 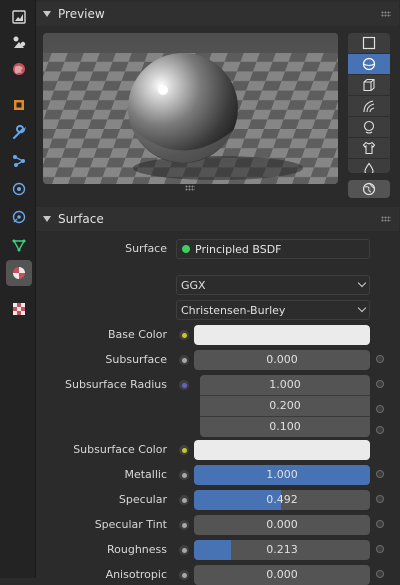 I want to click on subsurface-value: 0.000, so click(x=282, y=359).